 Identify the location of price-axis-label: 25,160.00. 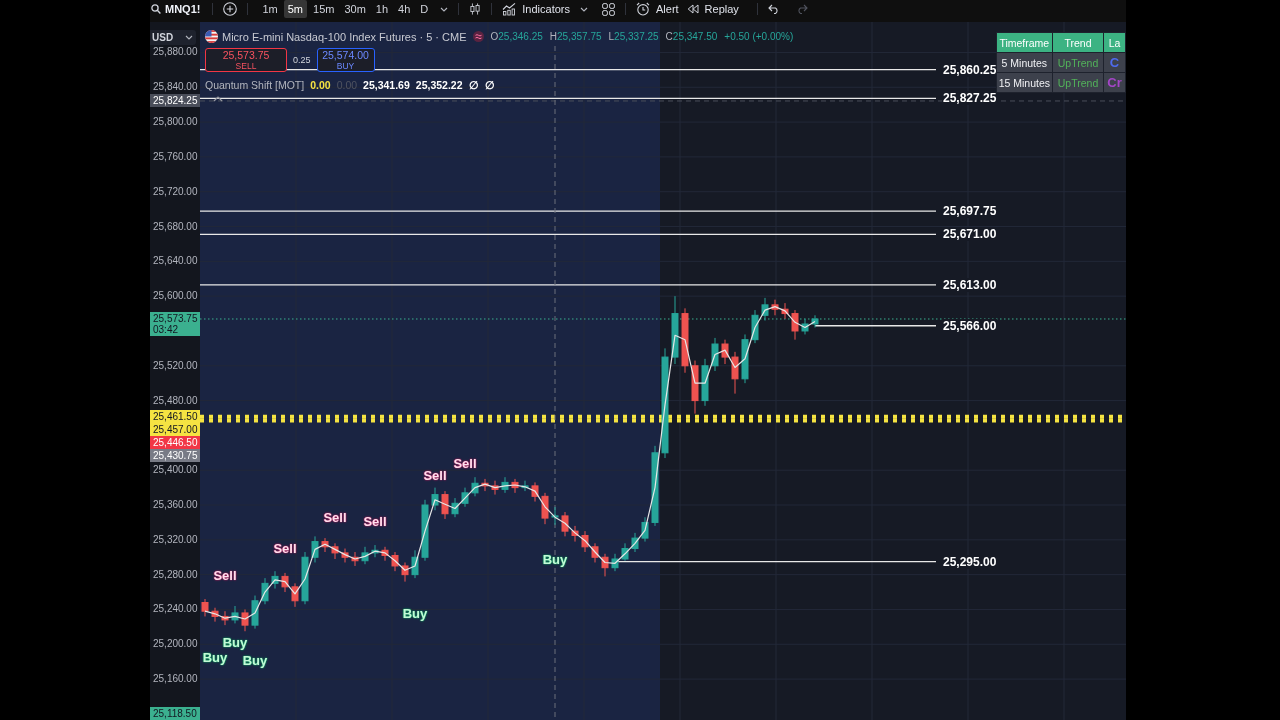
(175, 679).